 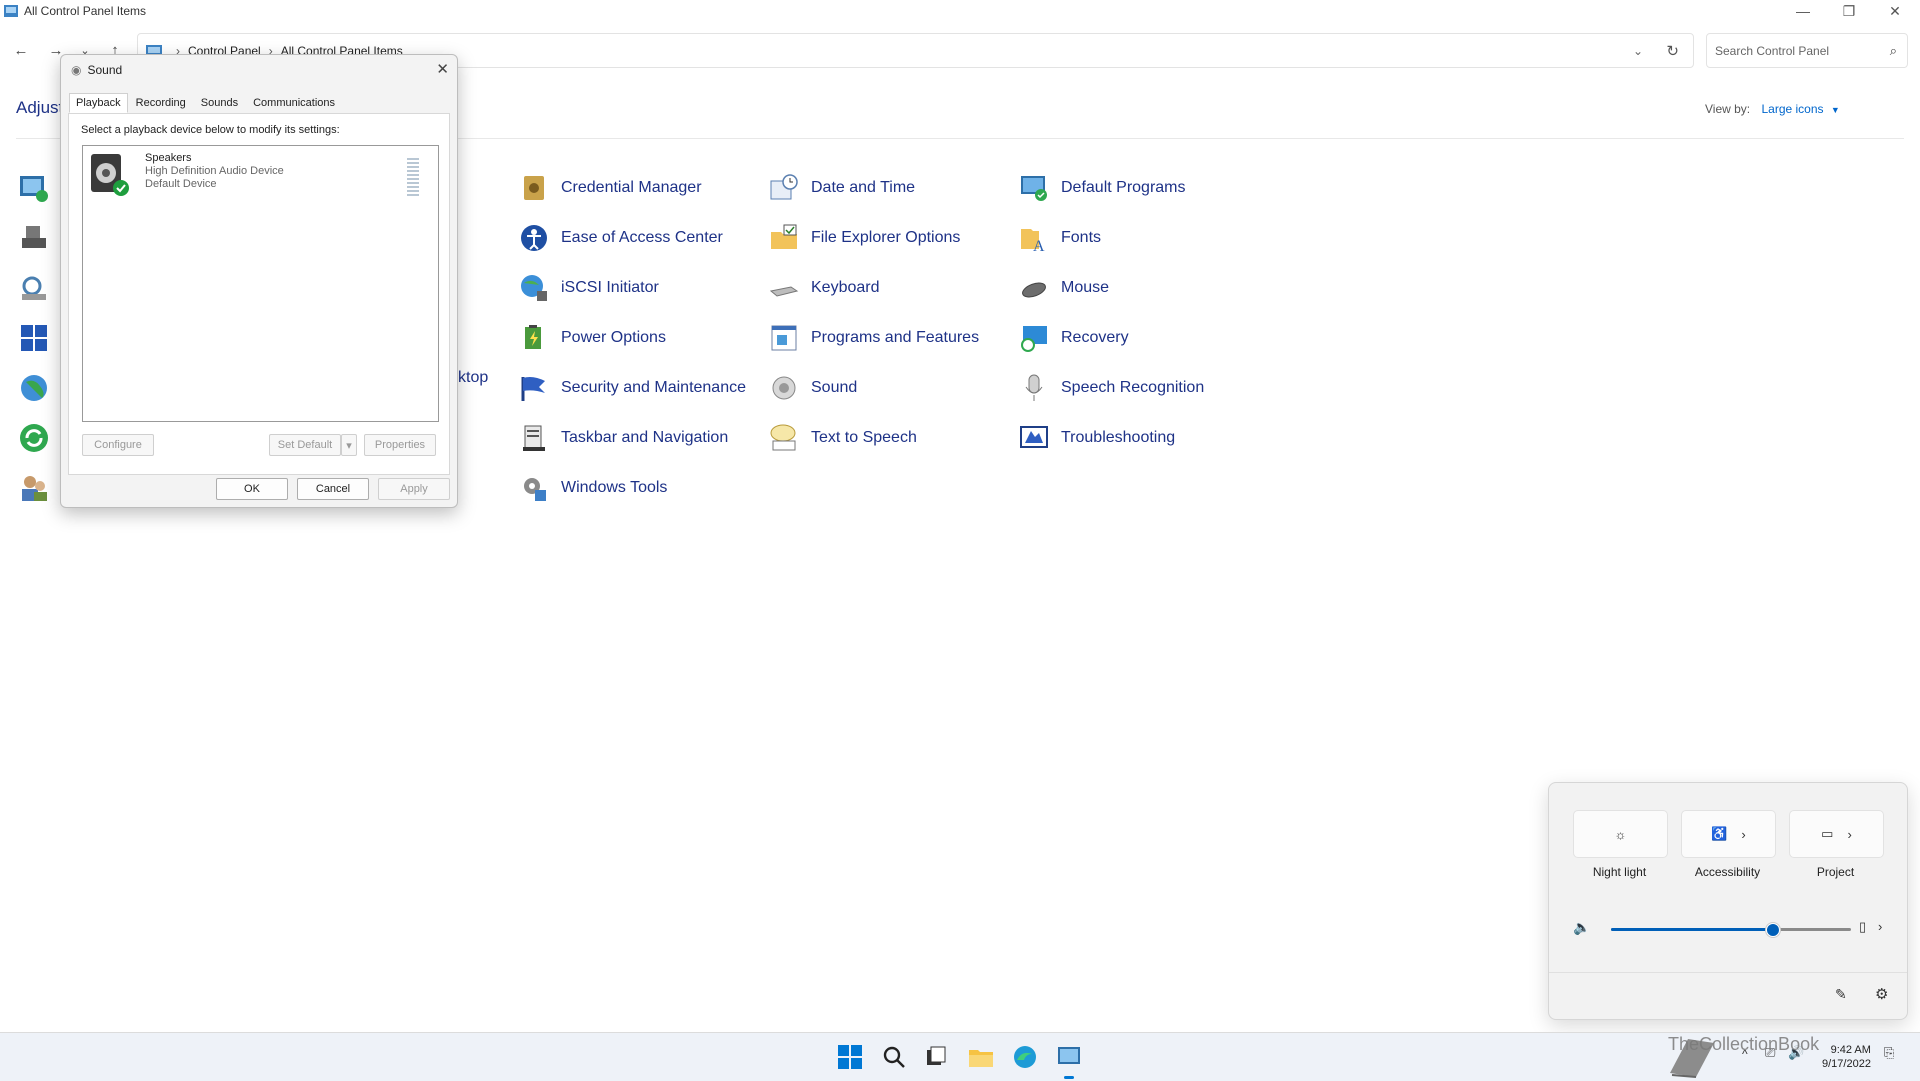 I want to click on time: 9:42 AM, so click(x=1850, y=1050).